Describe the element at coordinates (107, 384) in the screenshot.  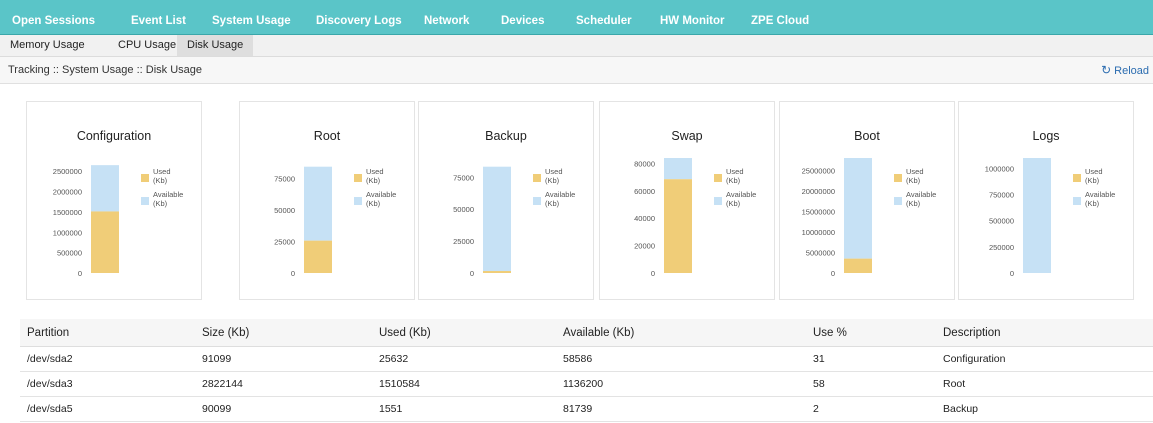
I see `cell-partition: /dev/sda3` at that location.